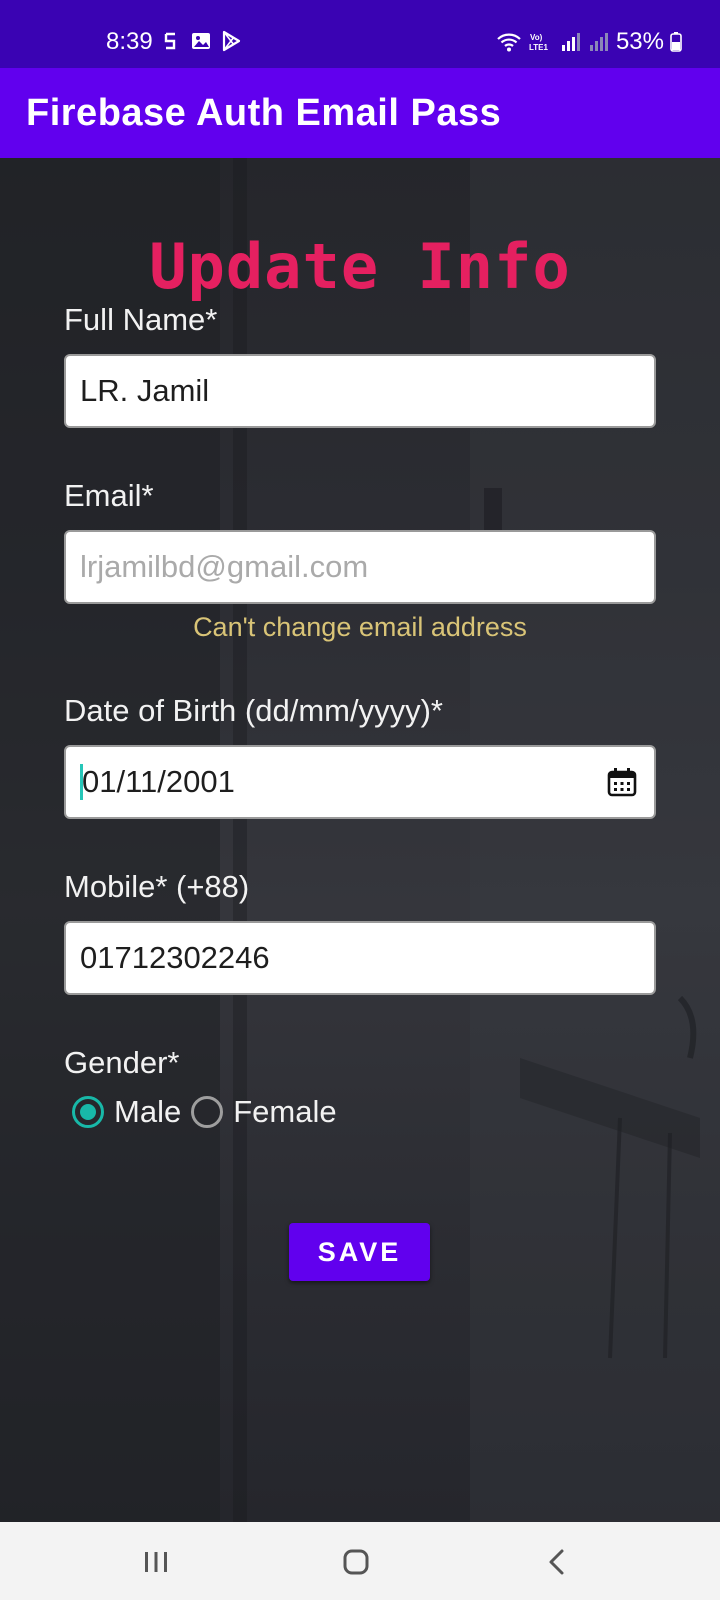 The image size is (720, 1600). I want to click on mobile-value: 01712302246, so click(175, 957).